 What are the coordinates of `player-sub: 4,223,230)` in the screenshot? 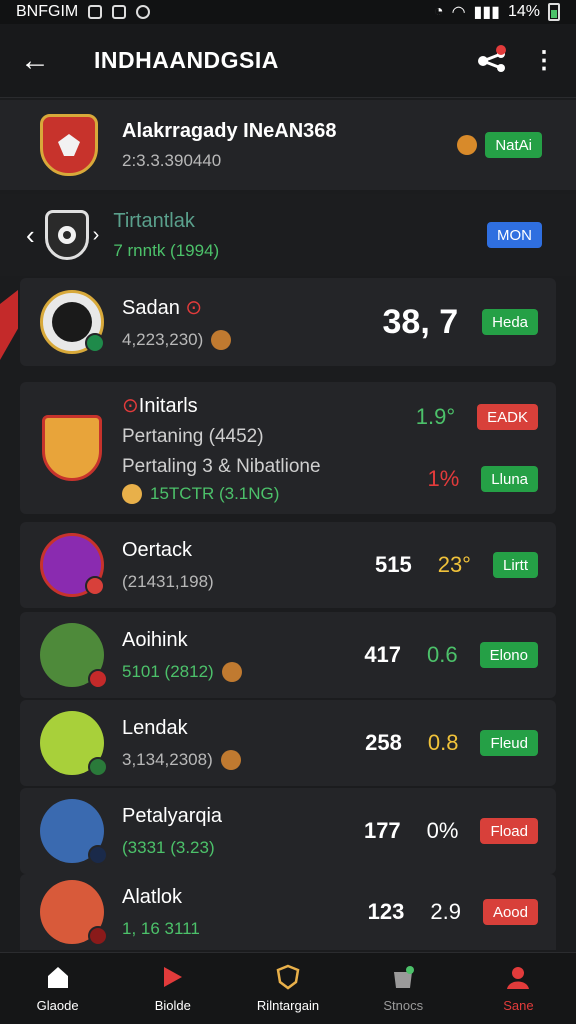 It's located at (252, 339).